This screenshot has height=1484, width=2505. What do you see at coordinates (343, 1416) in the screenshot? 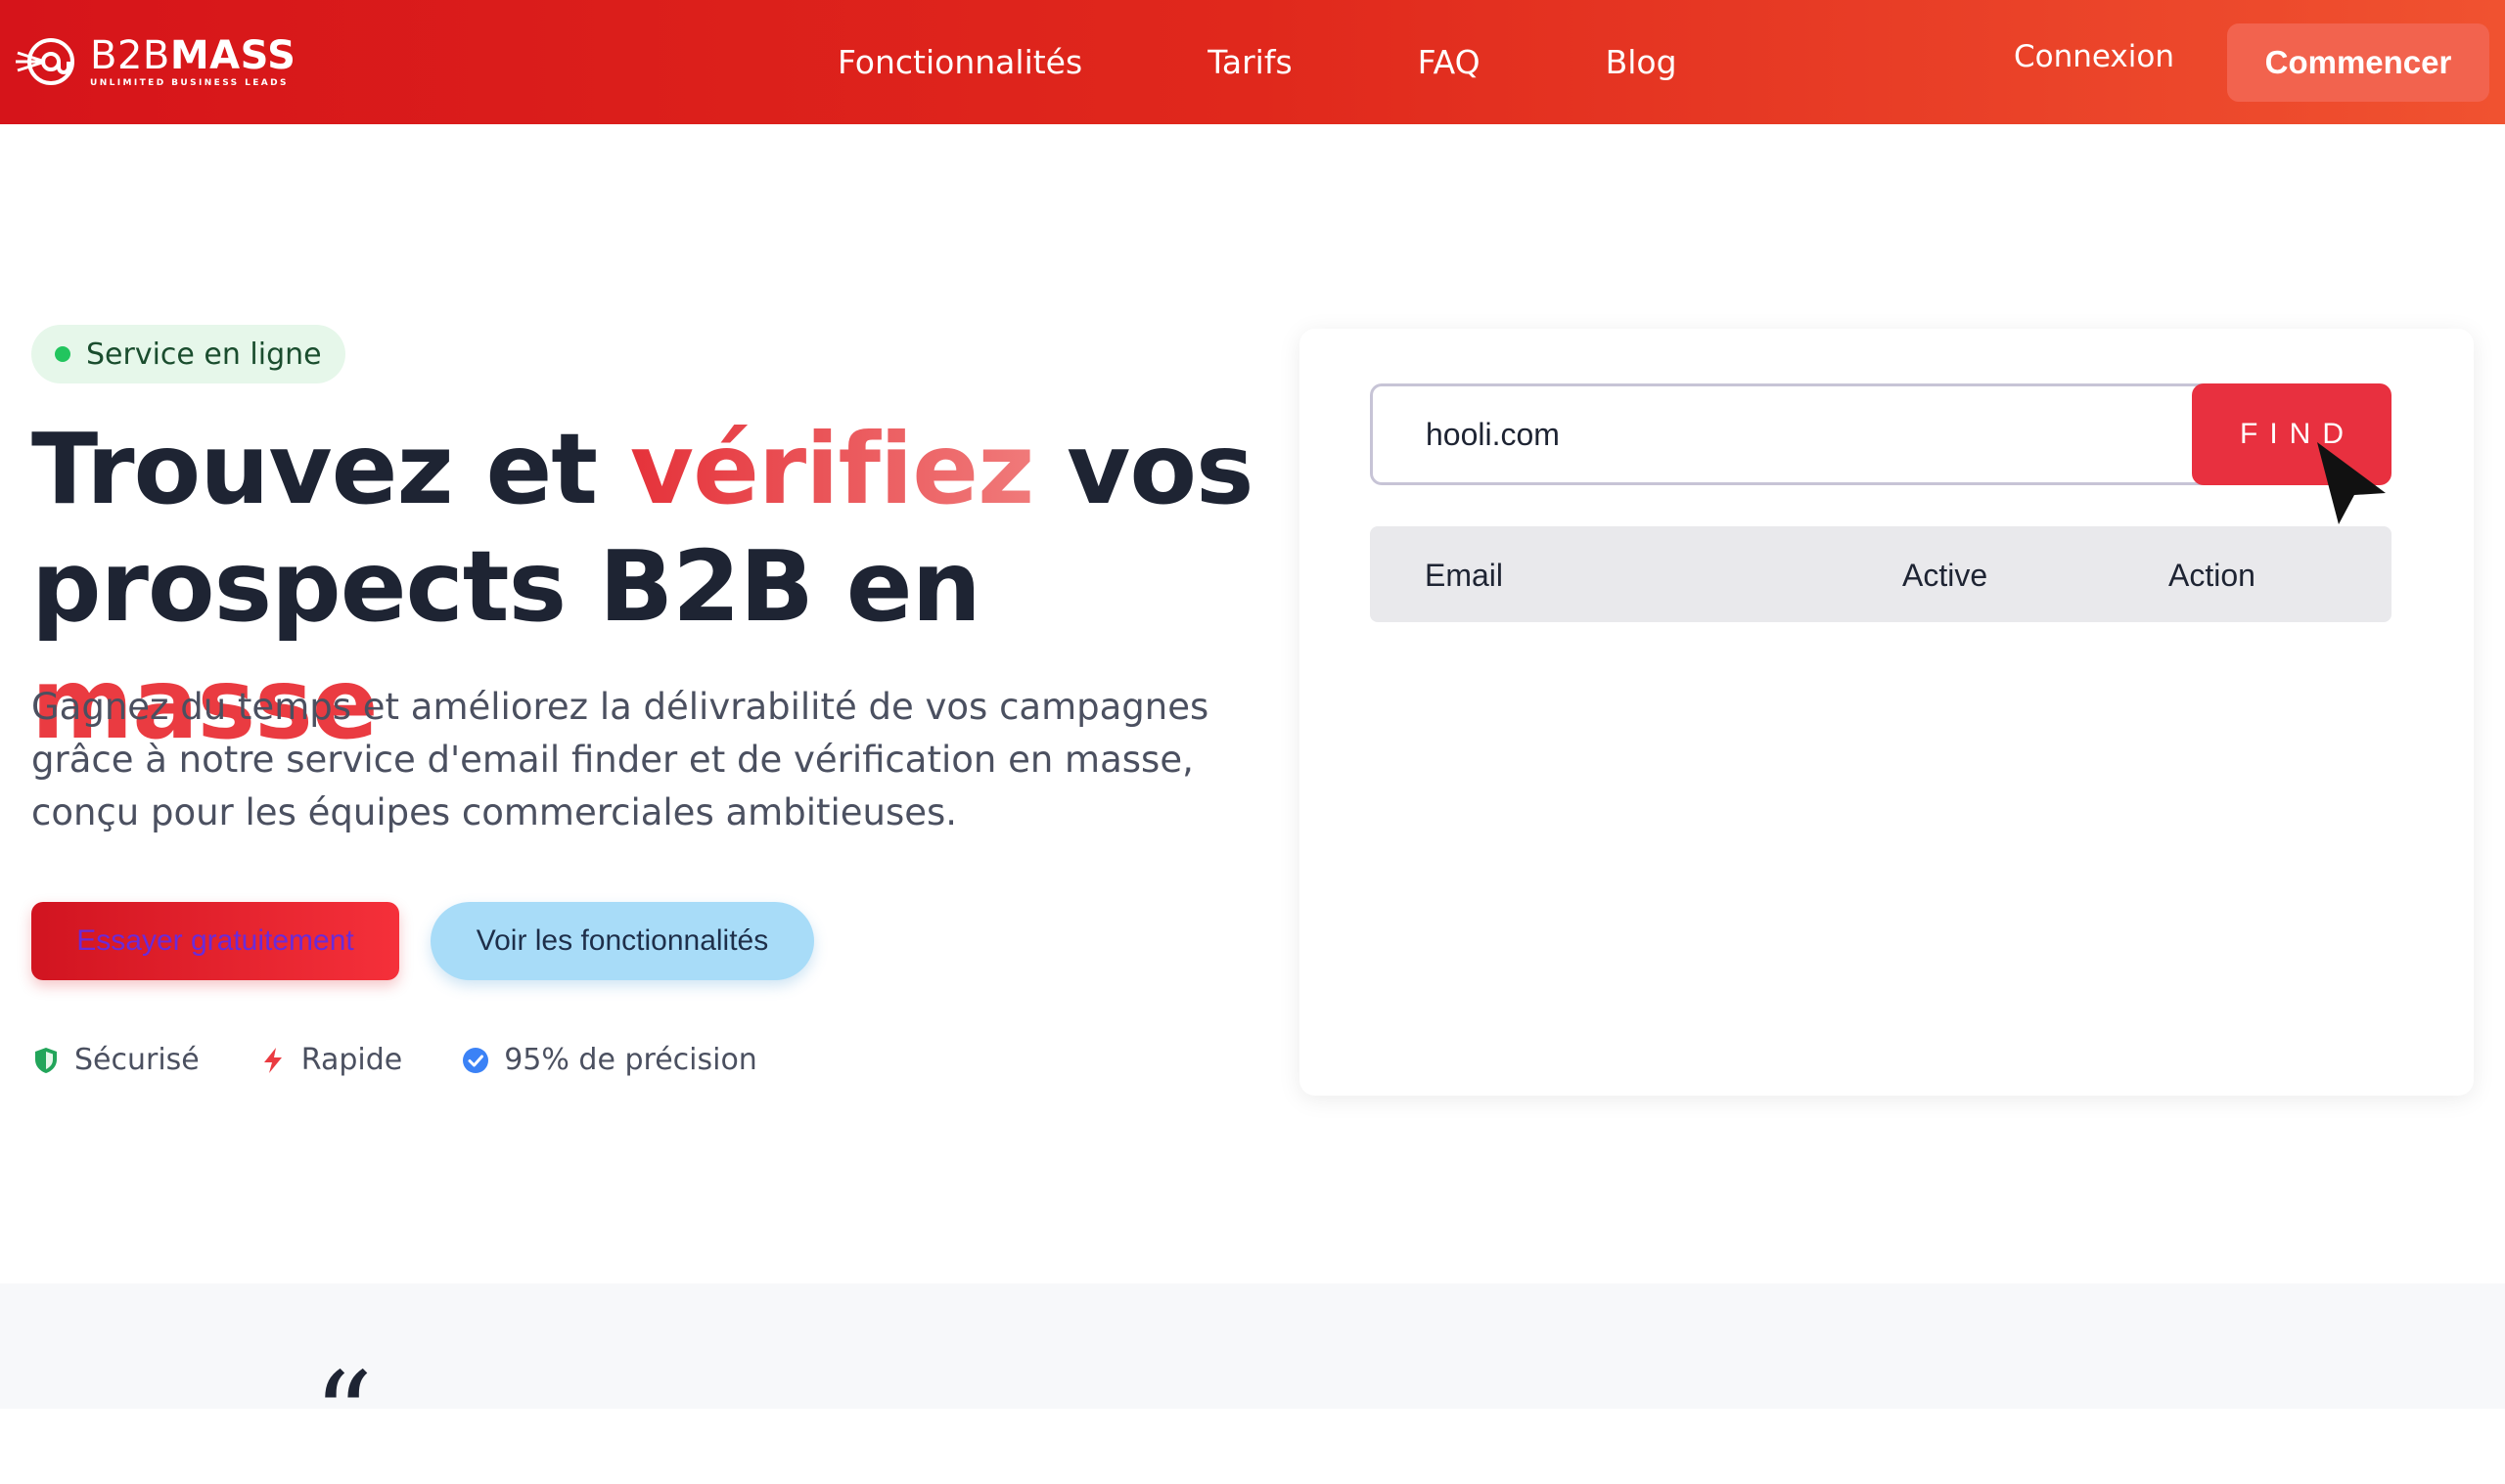
I see `quote-mark-icon: “` at bounding box center [343, 1416].